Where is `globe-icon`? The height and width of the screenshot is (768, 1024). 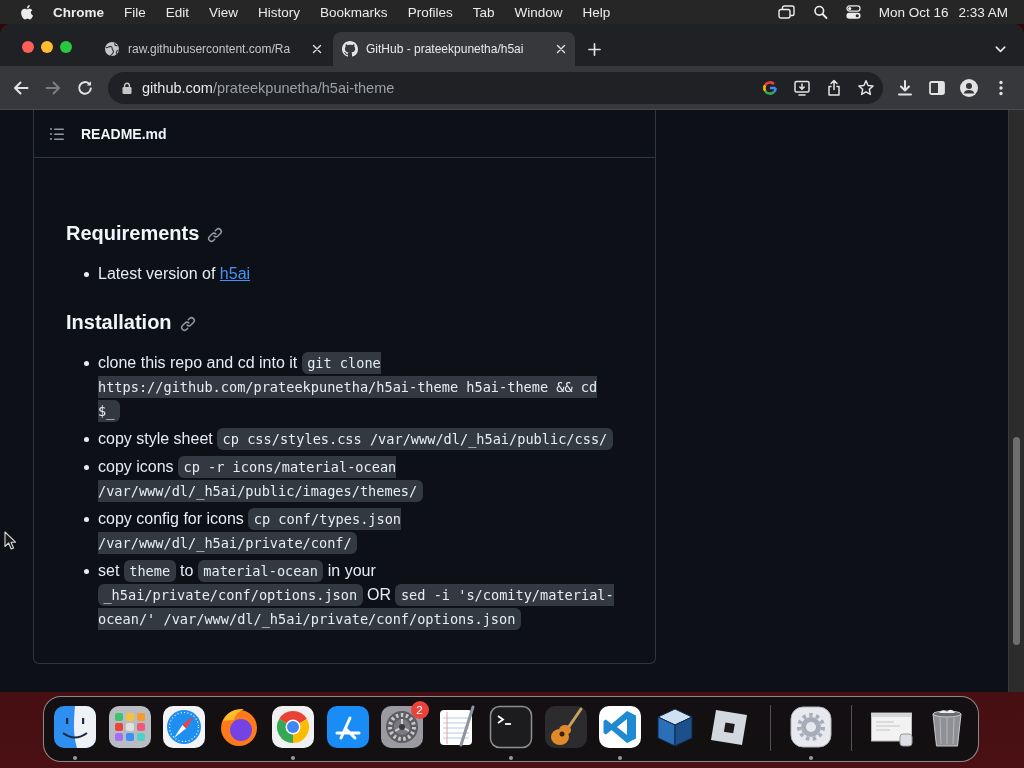
globe-icon is located at coordinates (112, 49).